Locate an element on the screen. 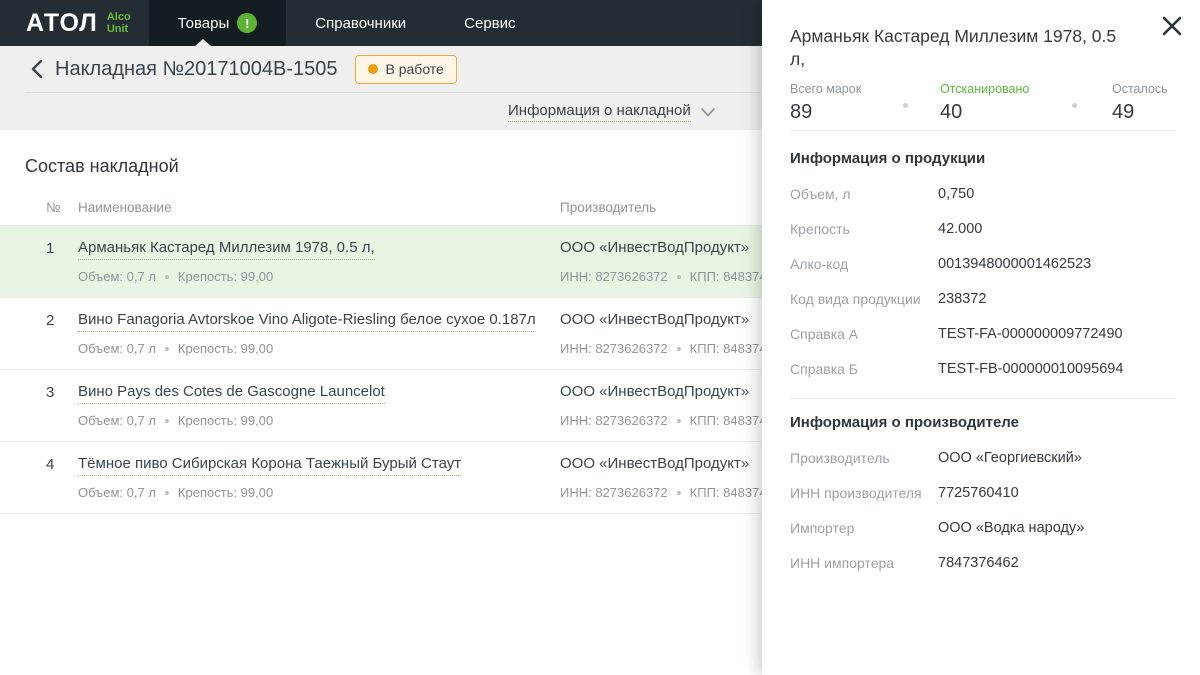  info-label: ИНН производителя is located at coordinates (856, 493).